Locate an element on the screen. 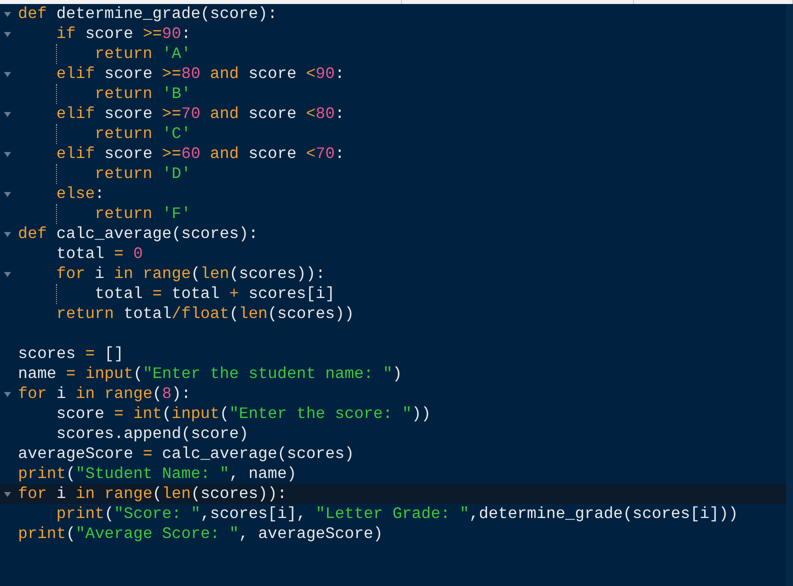  code-line: scores.append(score) is located at coordinates (152, 434).